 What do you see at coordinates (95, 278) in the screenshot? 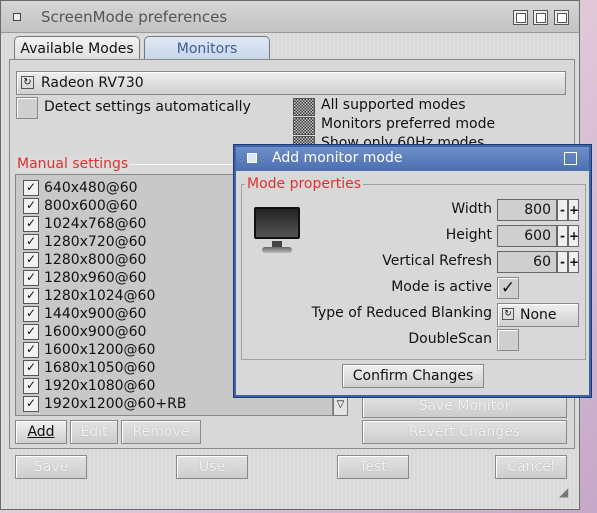
I see `mode-label: 1280x960@60` at bounding box center [95, 278].